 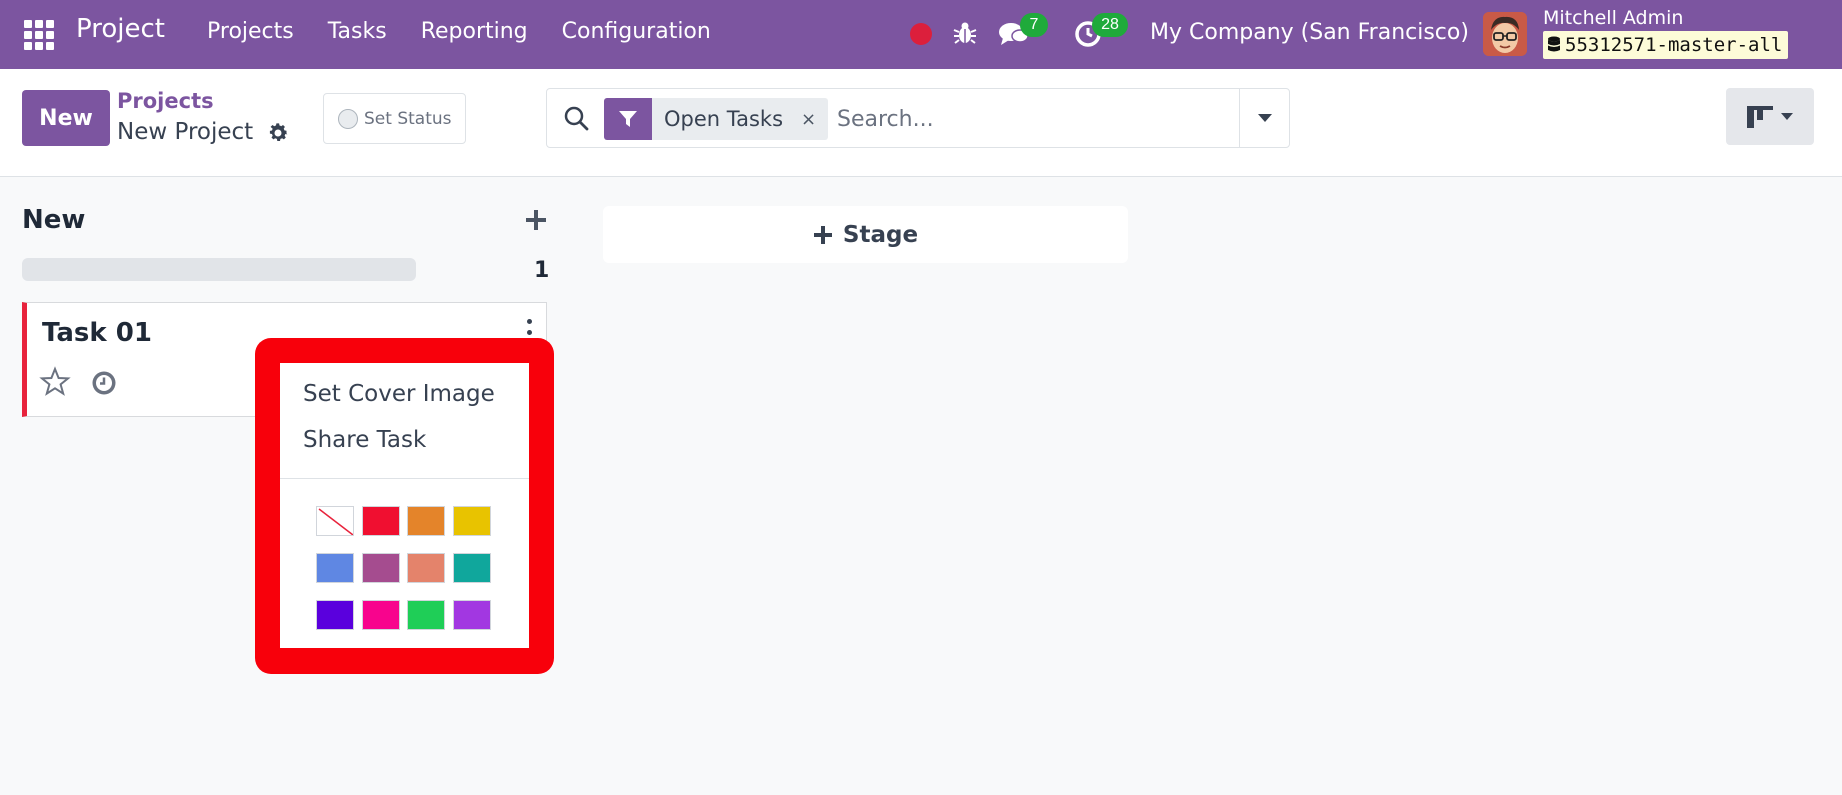 I want to click on user-avatar, so click(x=1505, y=34).